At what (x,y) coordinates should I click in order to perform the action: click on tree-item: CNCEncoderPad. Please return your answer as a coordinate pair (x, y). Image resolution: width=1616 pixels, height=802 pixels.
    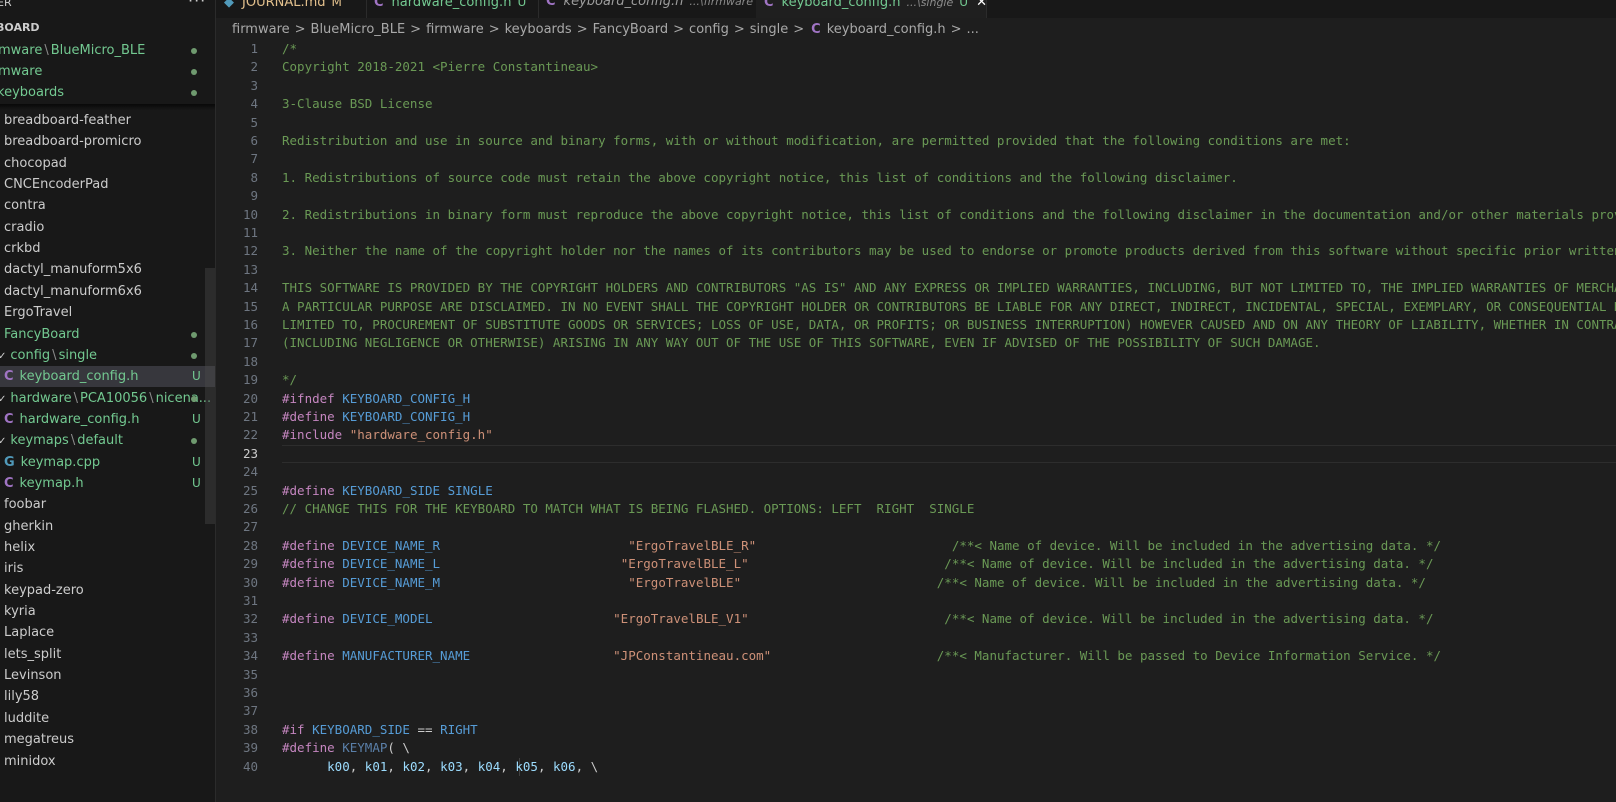
    Looking at the image, I should click on (107, 184).